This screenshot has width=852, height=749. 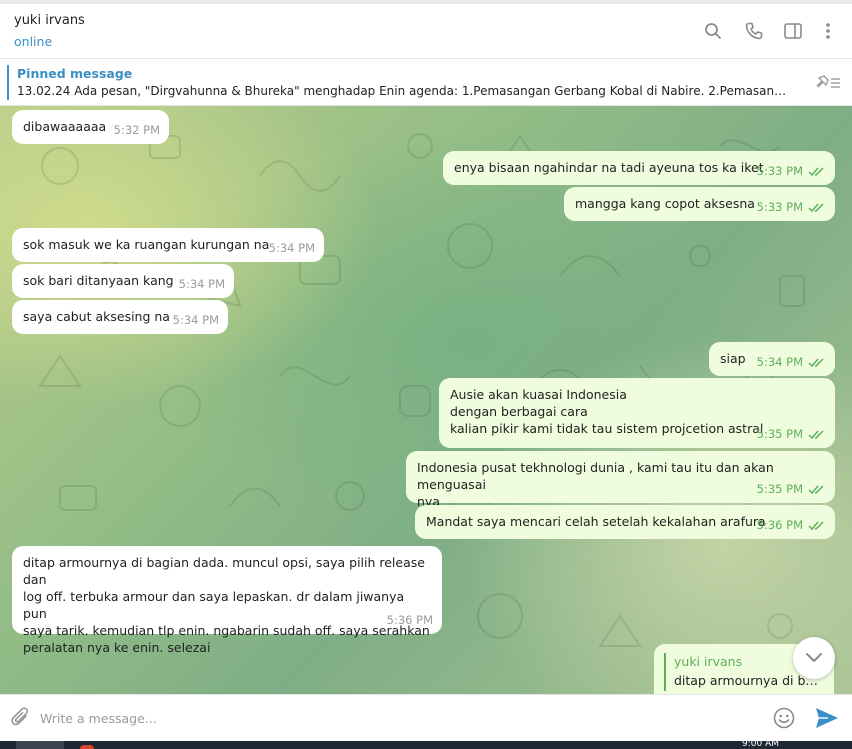 What do you see at coordinates (426, 744) in the screenshot?
I see `os-taskbar: 9:00 AM` at bounding box center [426, 744].